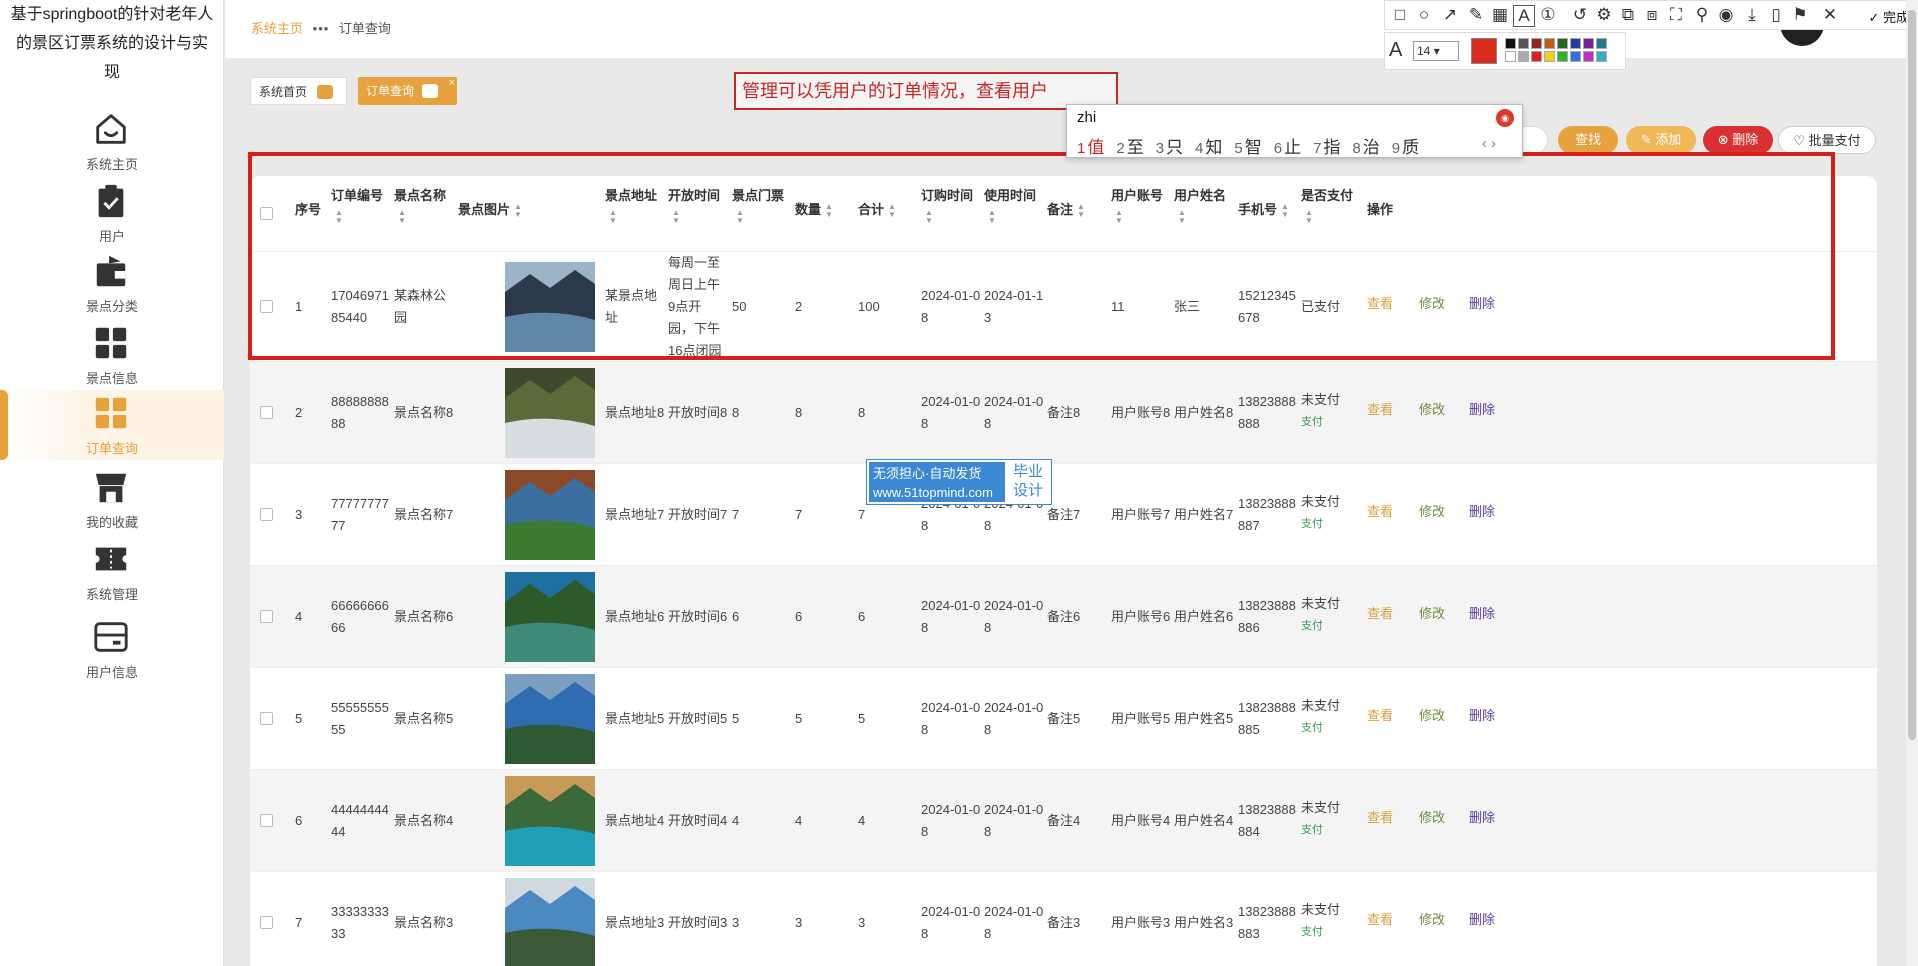  Describe the element at coordinates (1326, 147) in the screenshot. I see `ime-candidate: 7指` at that location.